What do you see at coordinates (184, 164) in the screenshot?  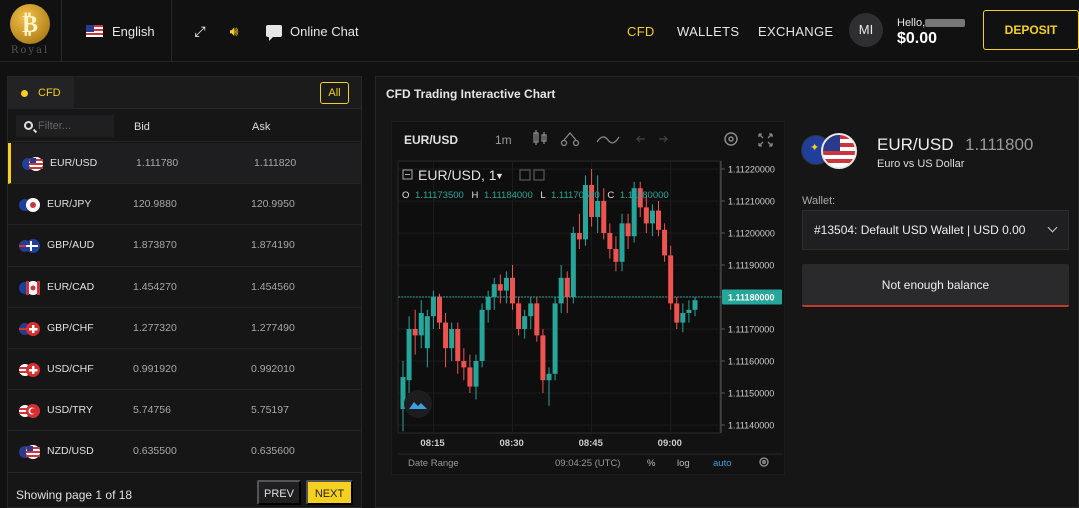 I see `table-row: EUR/USD 1.111780 1.111820` at bounding box center [184, 164].